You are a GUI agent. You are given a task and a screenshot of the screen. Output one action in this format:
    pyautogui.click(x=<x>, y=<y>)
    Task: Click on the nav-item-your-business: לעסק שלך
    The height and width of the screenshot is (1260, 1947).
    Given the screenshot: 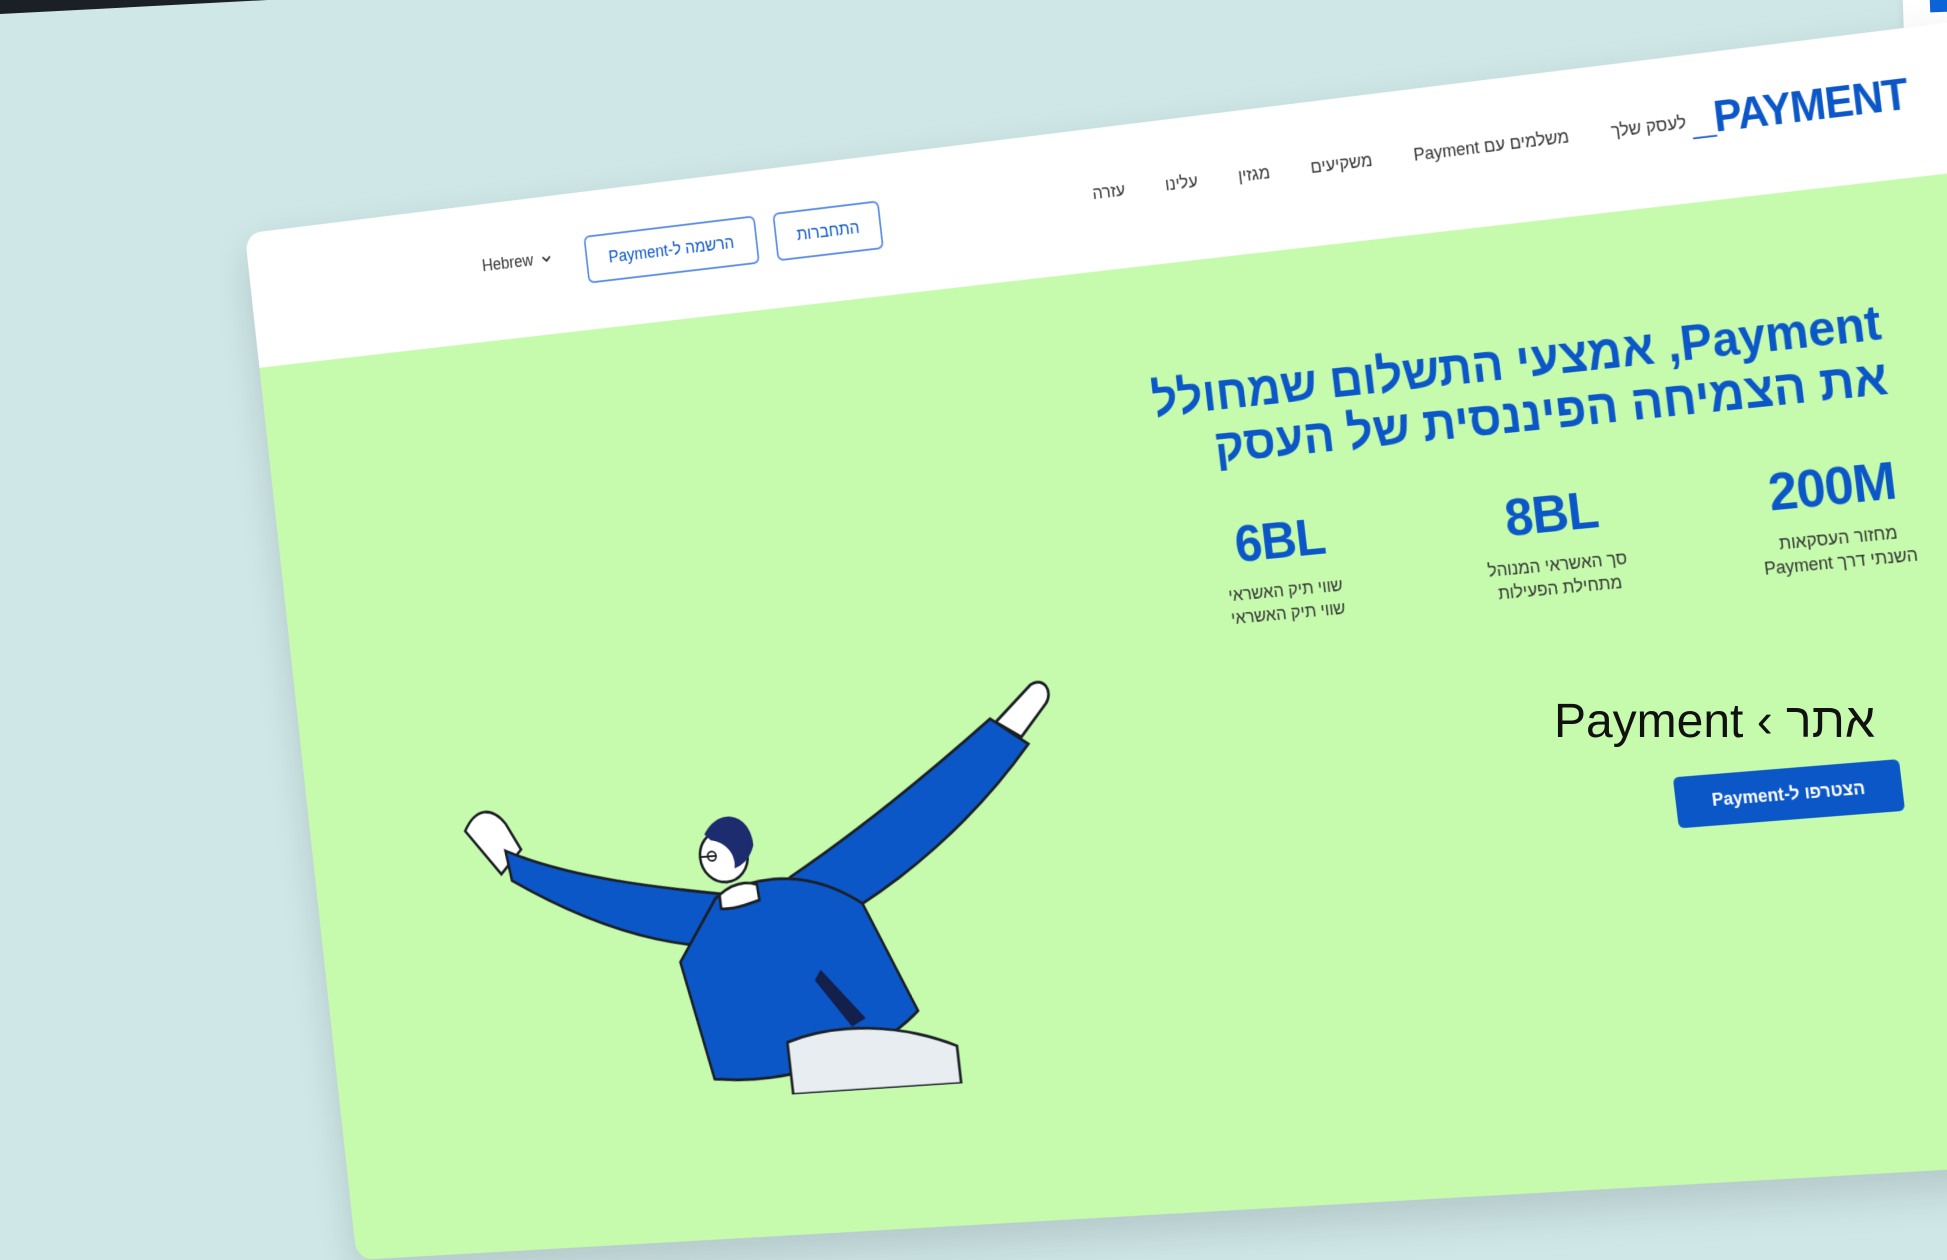 What is the action you would take?
    pyautogui.click(x=1648, y=127)
    